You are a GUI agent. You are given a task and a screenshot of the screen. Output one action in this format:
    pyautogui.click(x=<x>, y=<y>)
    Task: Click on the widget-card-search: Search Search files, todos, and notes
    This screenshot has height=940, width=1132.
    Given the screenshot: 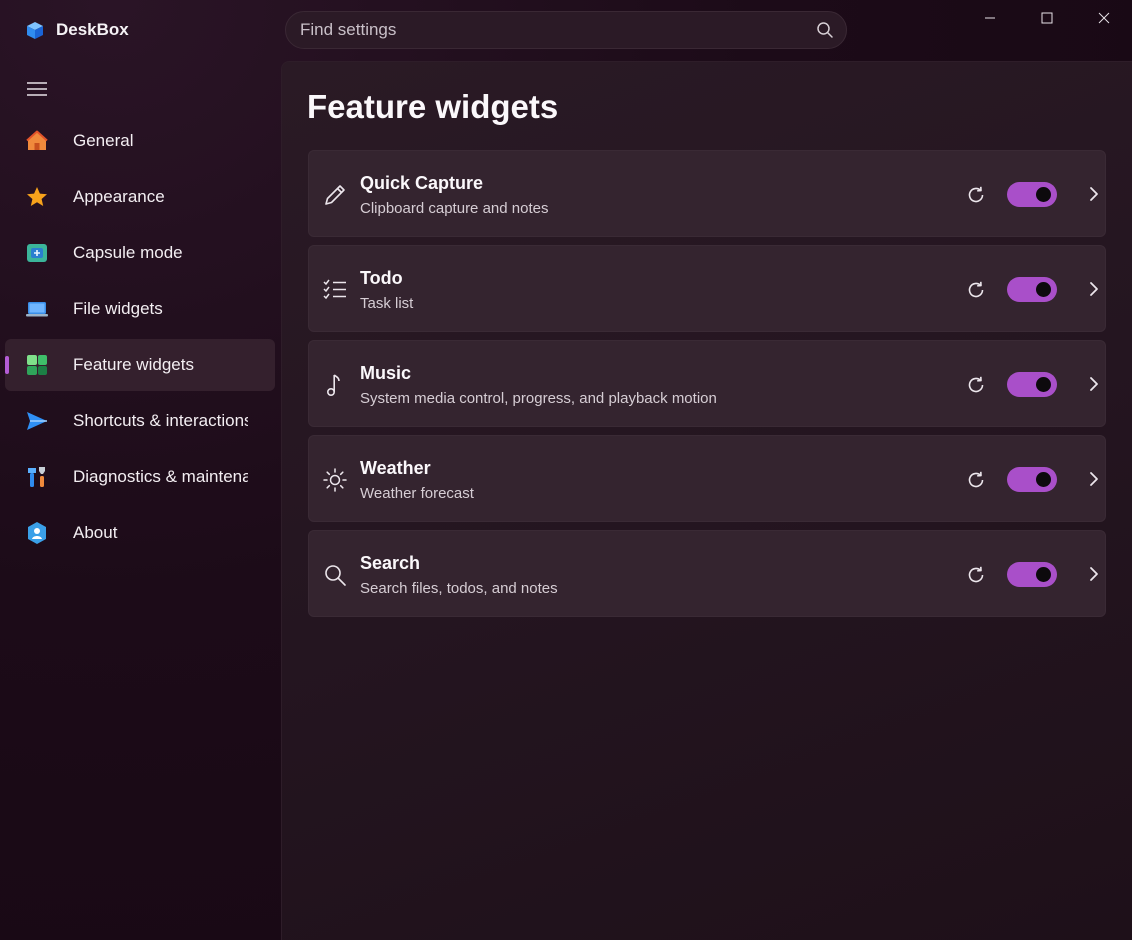 What is the action you would take?
    pyautogui.click(x=707, y=573)
    